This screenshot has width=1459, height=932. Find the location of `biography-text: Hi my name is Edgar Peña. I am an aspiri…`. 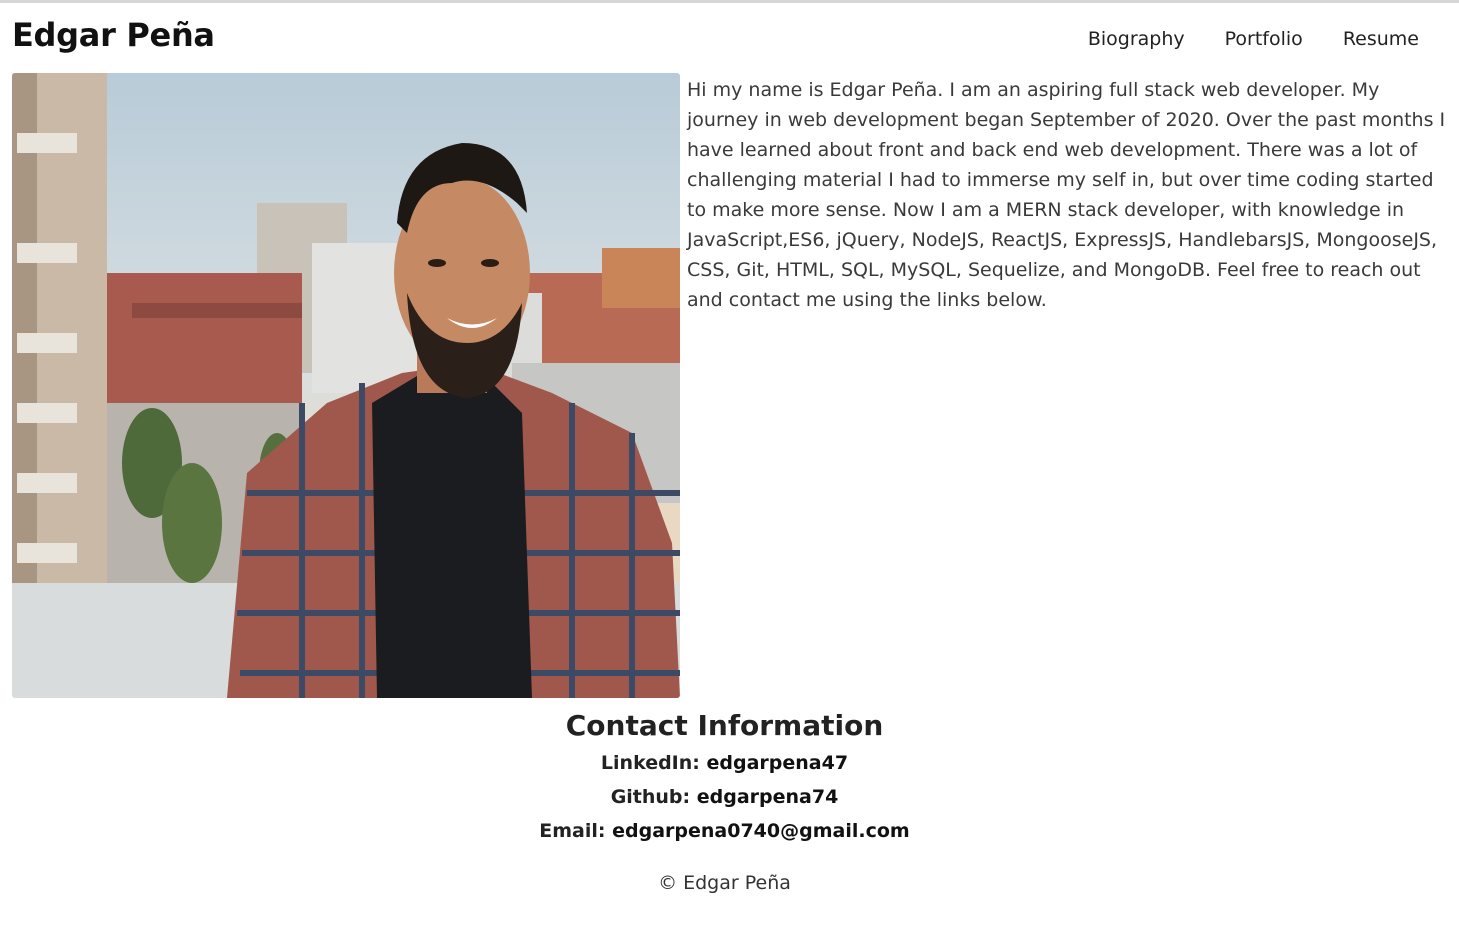

biography-text: Hi my name is Edgar Peña. I am an aspiri… is located at coordinates (1066, 195).